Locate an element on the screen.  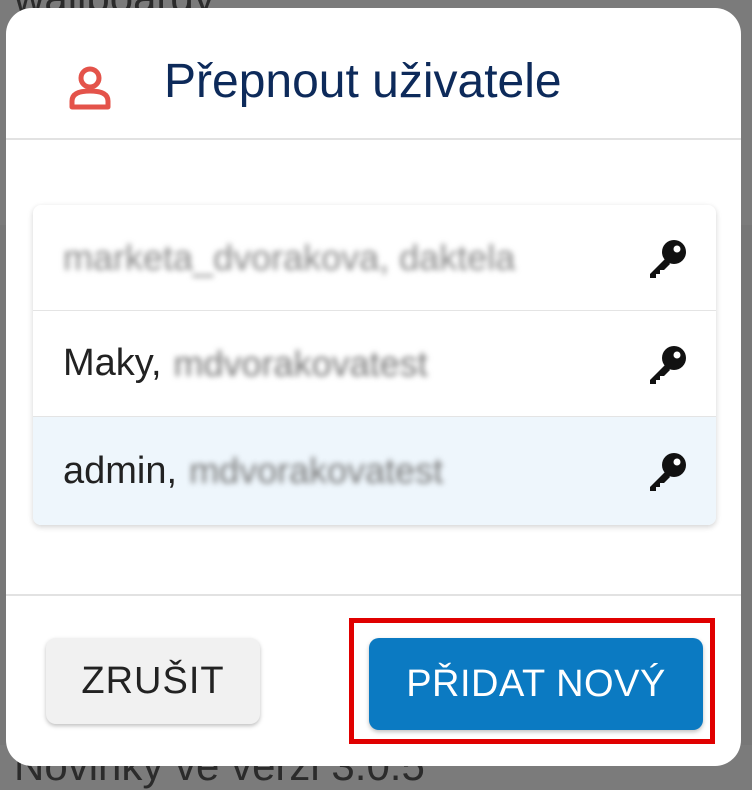
user-row: Maky, mdvorakovatest is located at coordinates (374, 364).